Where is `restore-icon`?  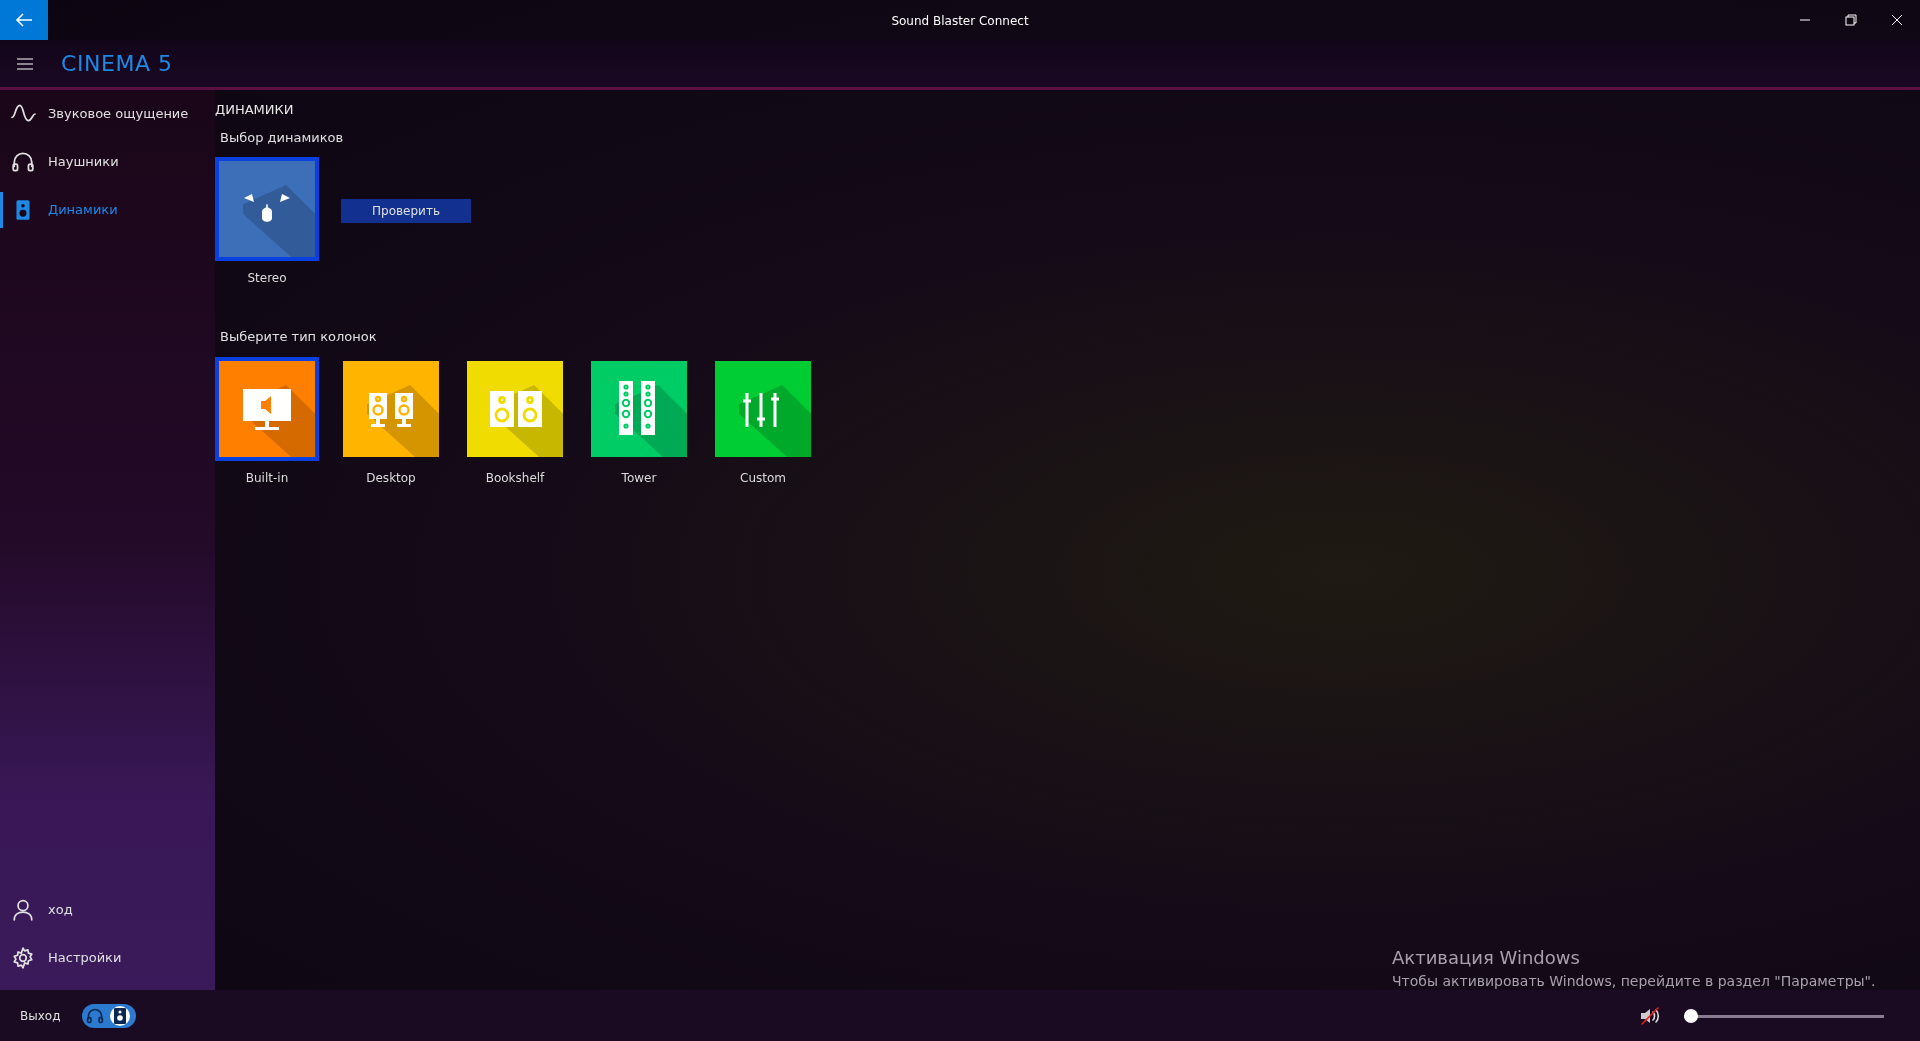 restore-icon is located at coordinates (1851, 20).